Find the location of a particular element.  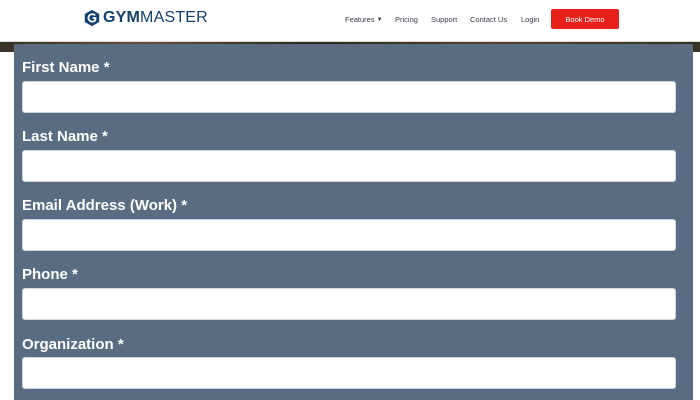

nav-features-label: Features is located at coordinates (360, 19).